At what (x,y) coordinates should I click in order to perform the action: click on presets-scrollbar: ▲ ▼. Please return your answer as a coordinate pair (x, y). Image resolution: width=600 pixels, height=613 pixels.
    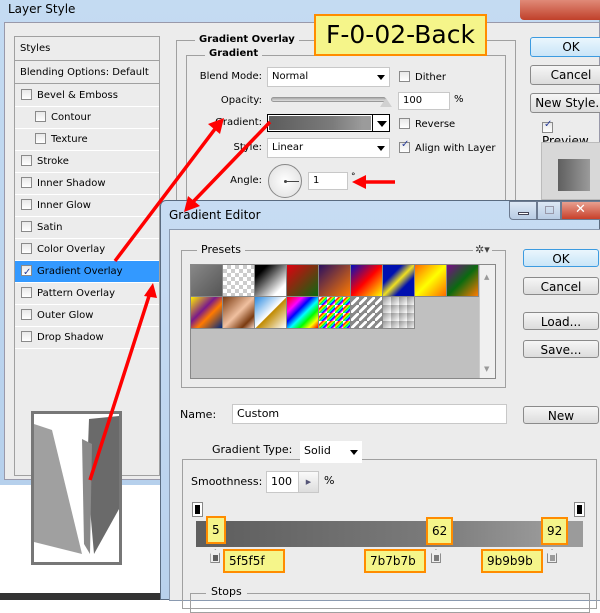
    Looking at the image, I should click on (487, 321).